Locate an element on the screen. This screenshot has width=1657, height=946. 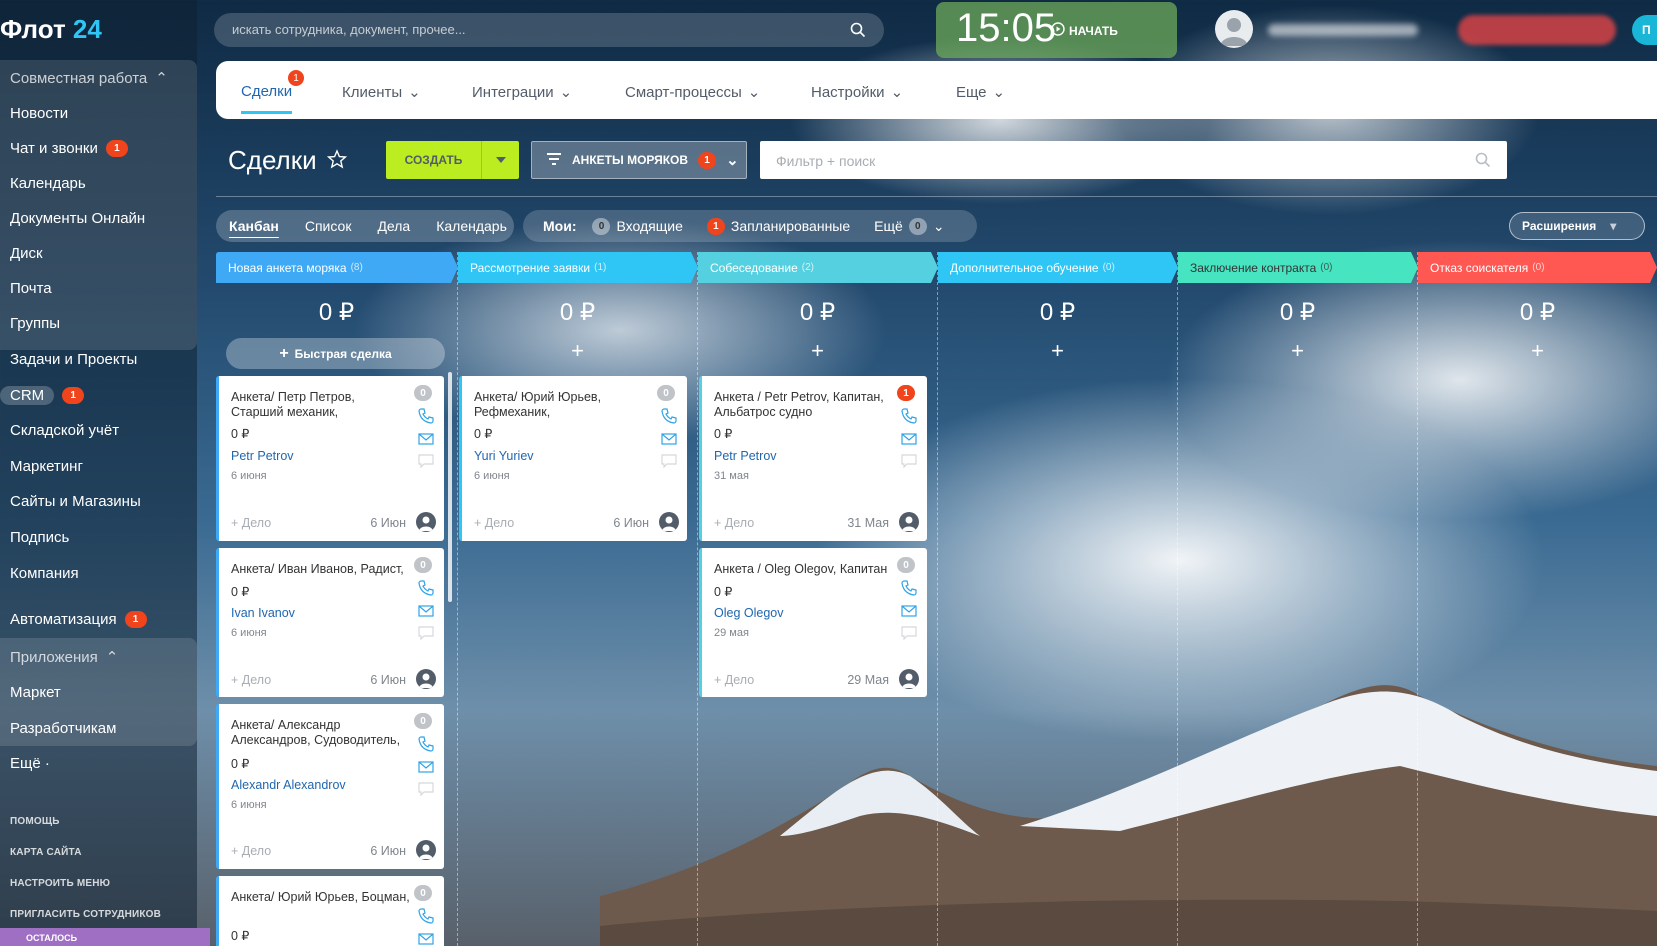
column-header: Дополнительное обучение (0) is located at coordinates (1026, 267).